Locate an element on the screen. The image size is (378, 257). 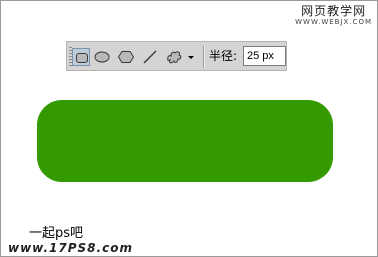
ellipse-tool-button is located at coordinates (102, 57).